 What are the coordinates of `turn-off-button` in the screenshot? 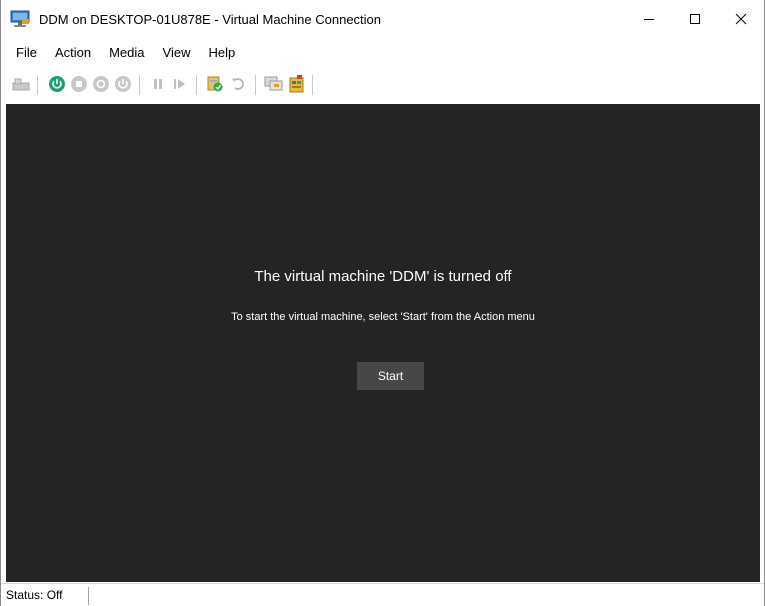 It's located at (79, 84).